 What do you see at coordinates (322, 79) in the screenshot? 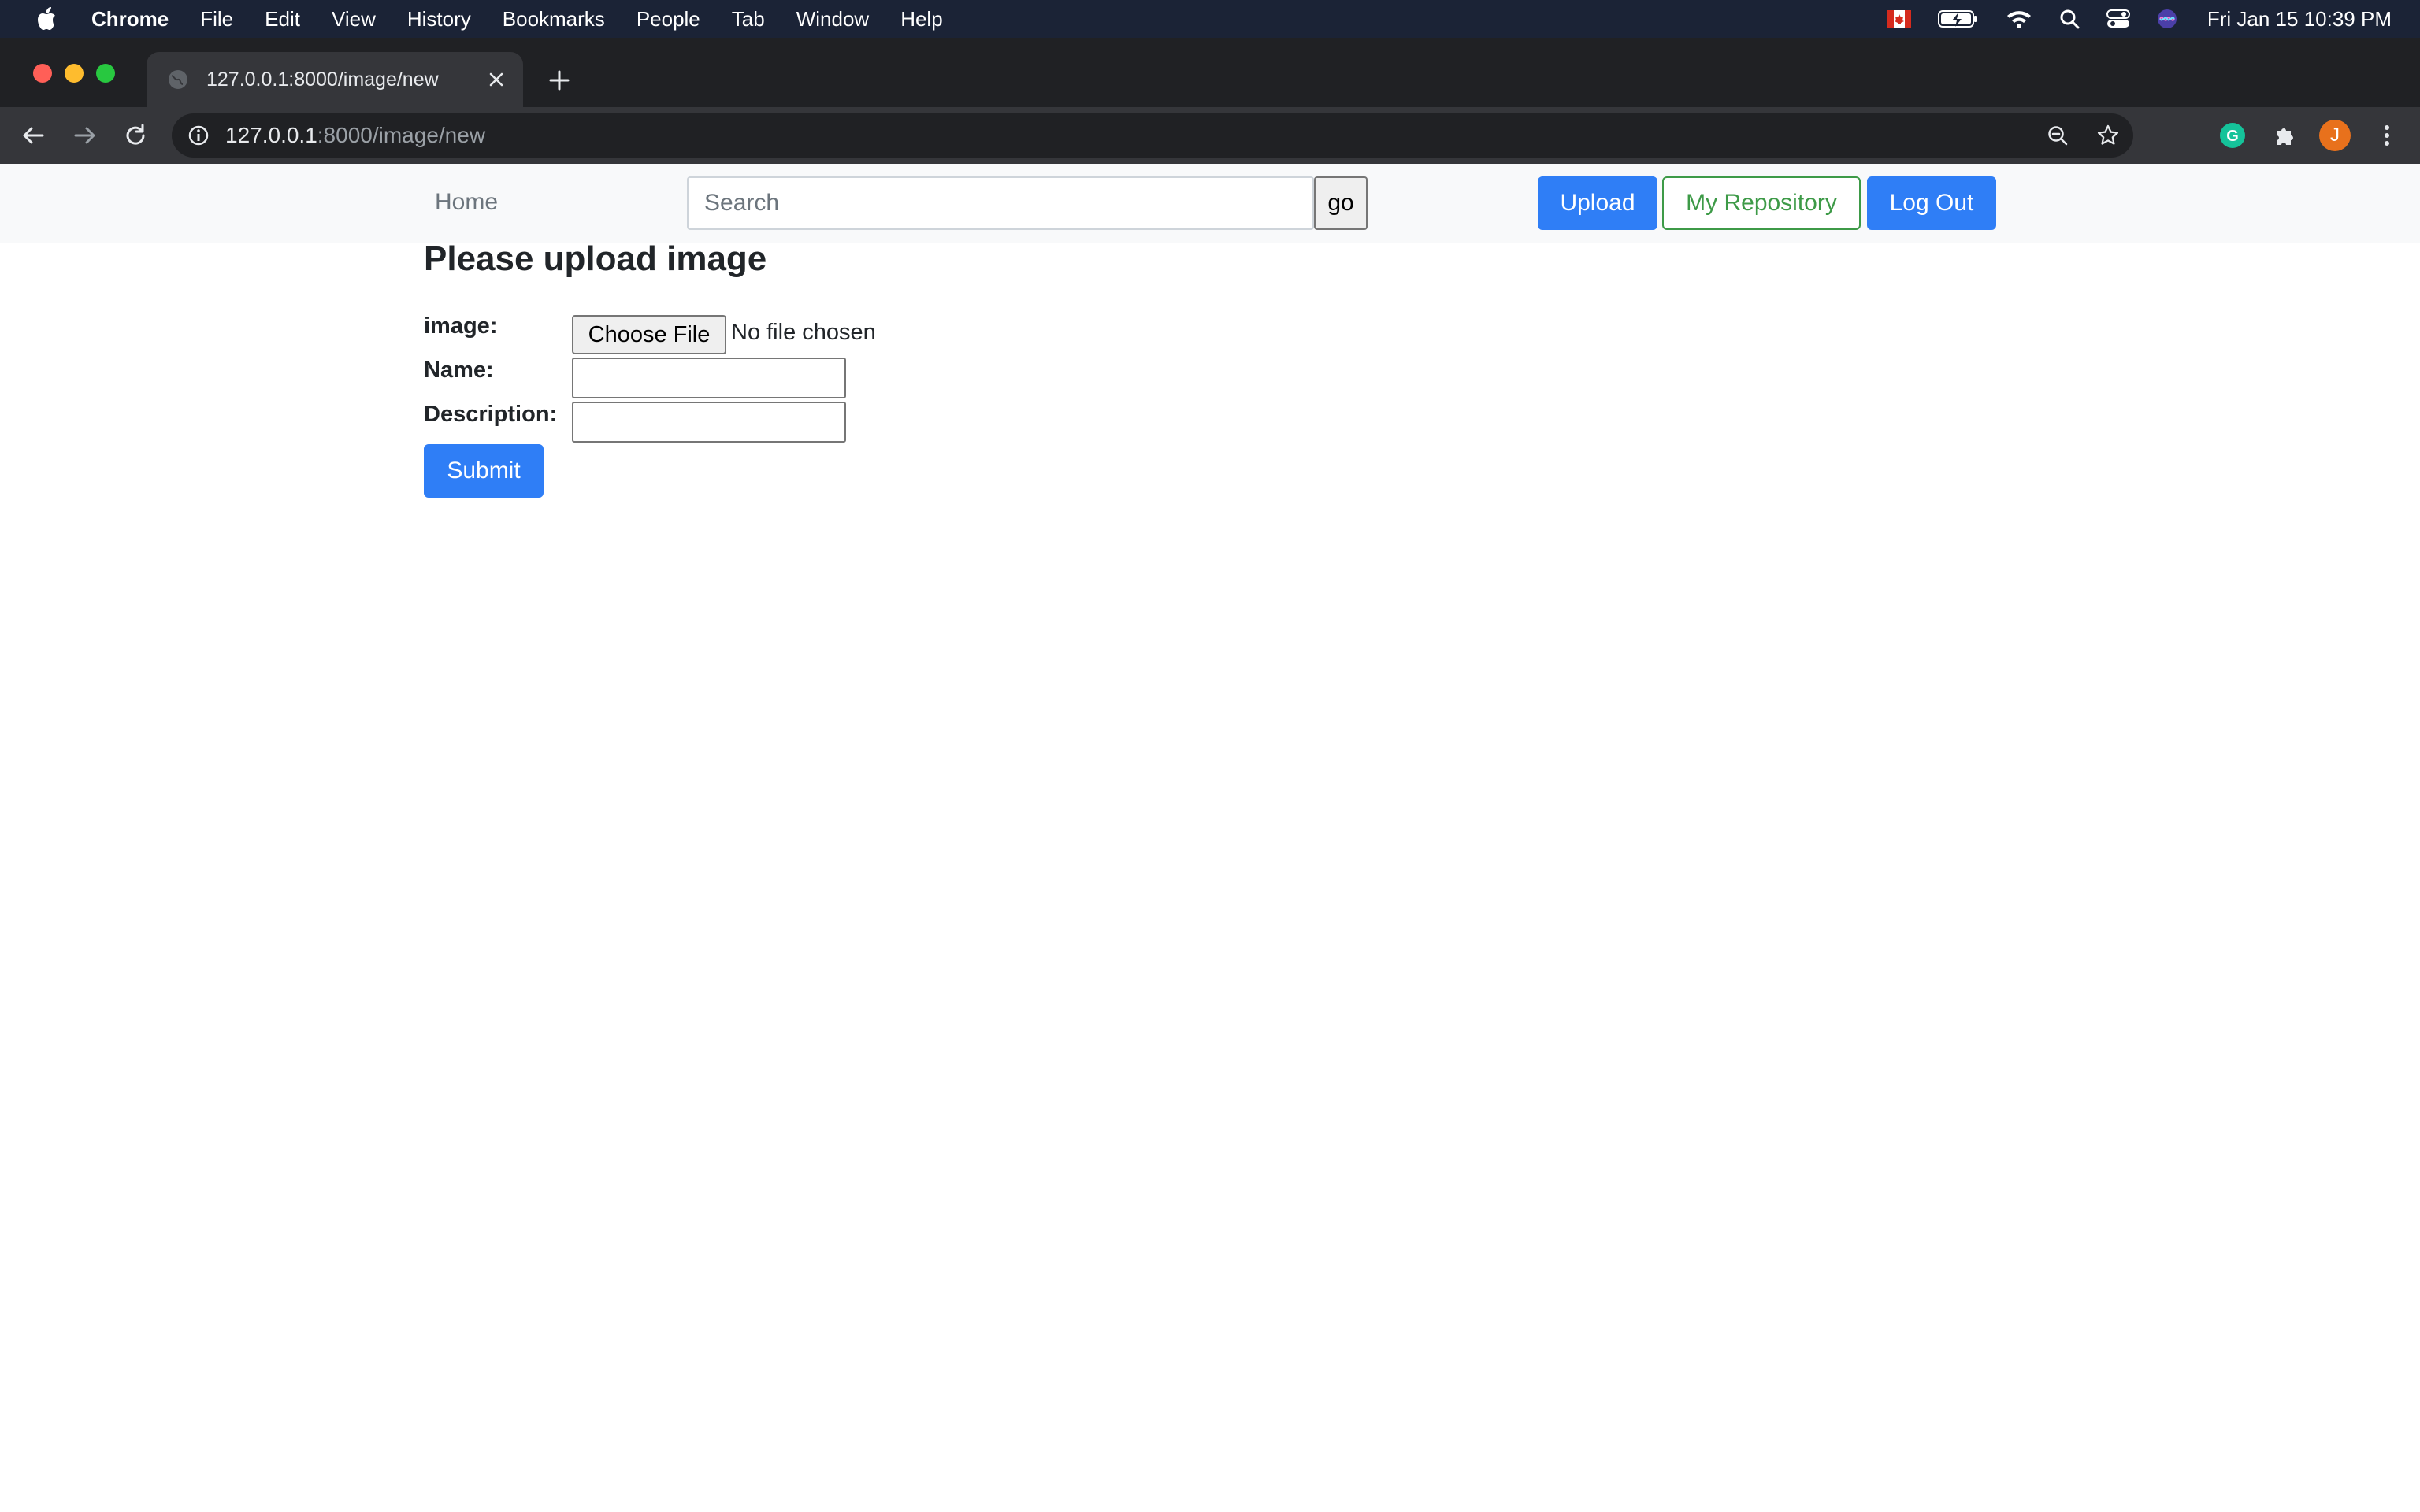
I see `tab-title: 127.0.0.1:8000/image/new` at bounding box center [322, 79].